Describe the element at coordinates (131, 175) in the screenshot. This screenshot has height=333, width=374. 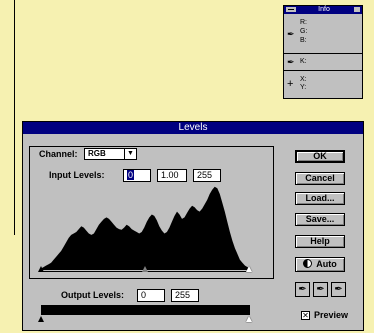
I see `input-black-value: 0` at that location.